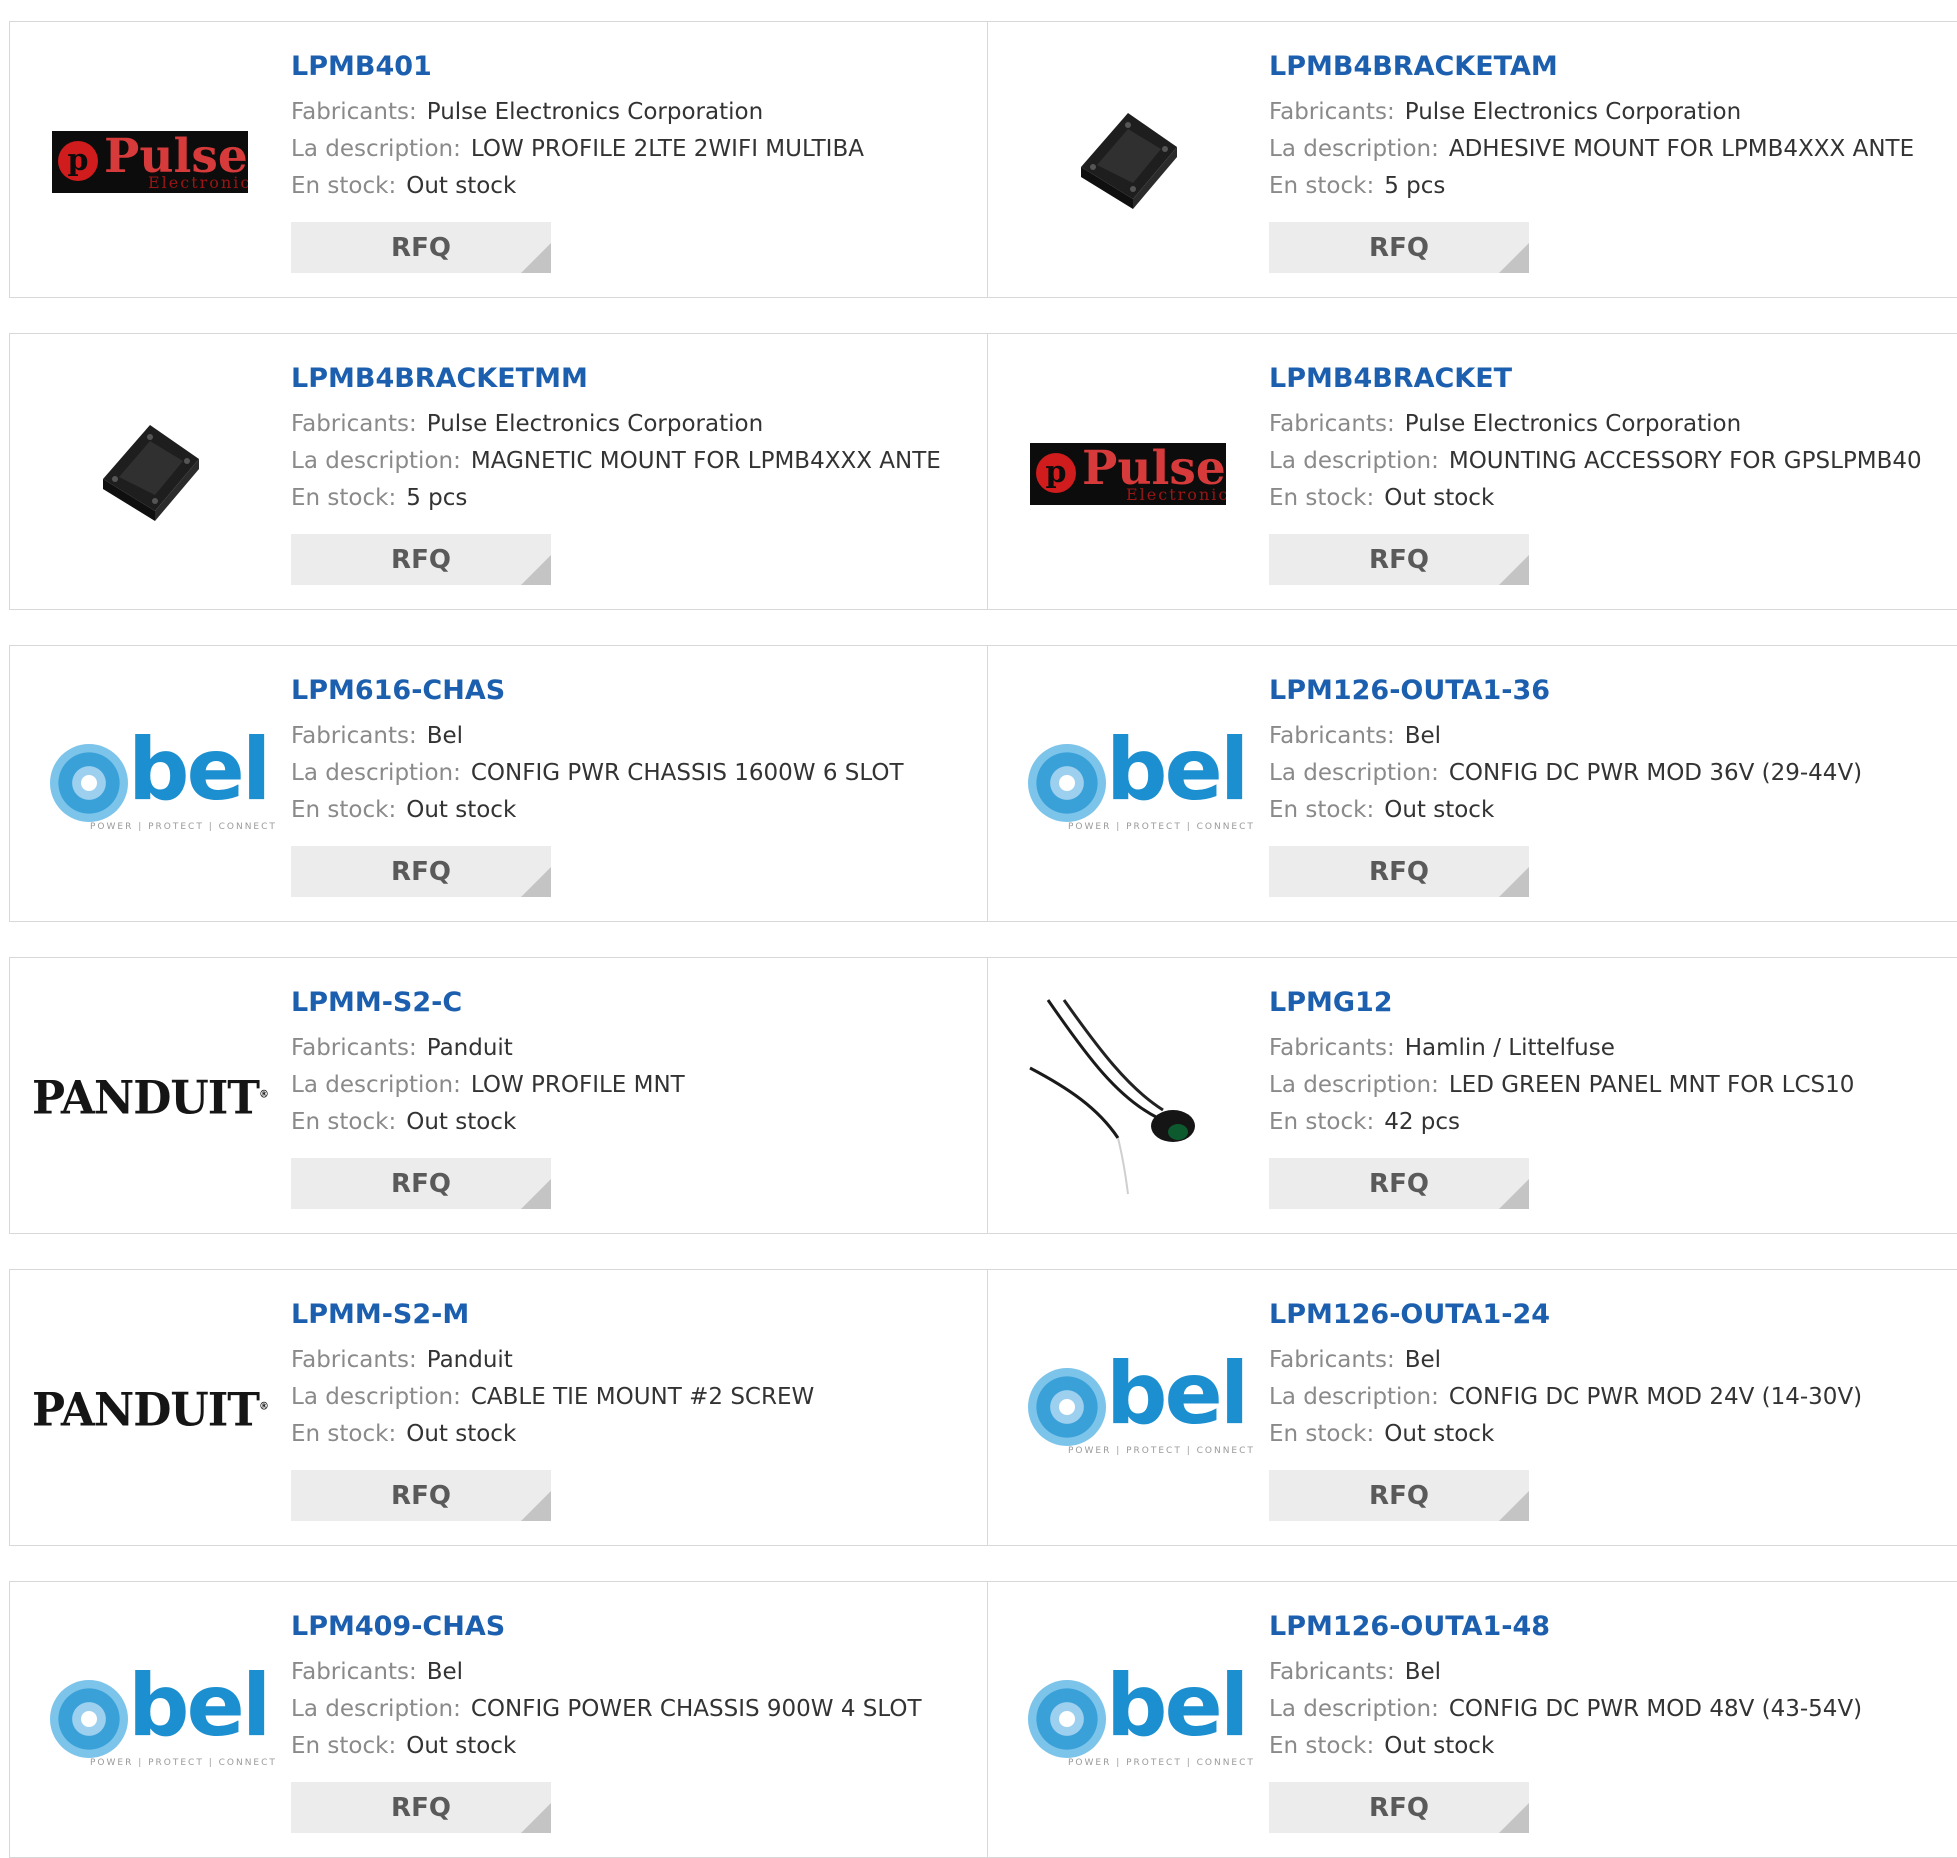  Describe the element at coordinates (1608, 1315) in the screenshot. I see `part-number-link: LPM126-OUTA1-24` at that location.